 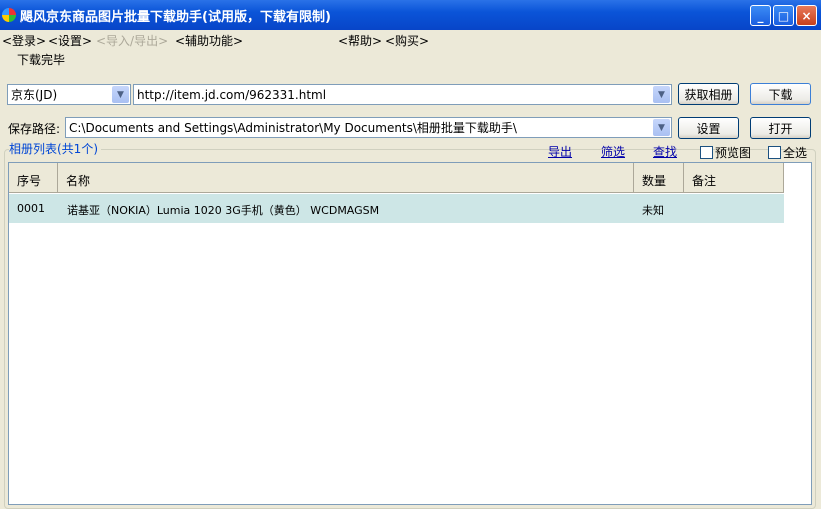 I want to click on find-link: 查找, so click(x=665, y=151).